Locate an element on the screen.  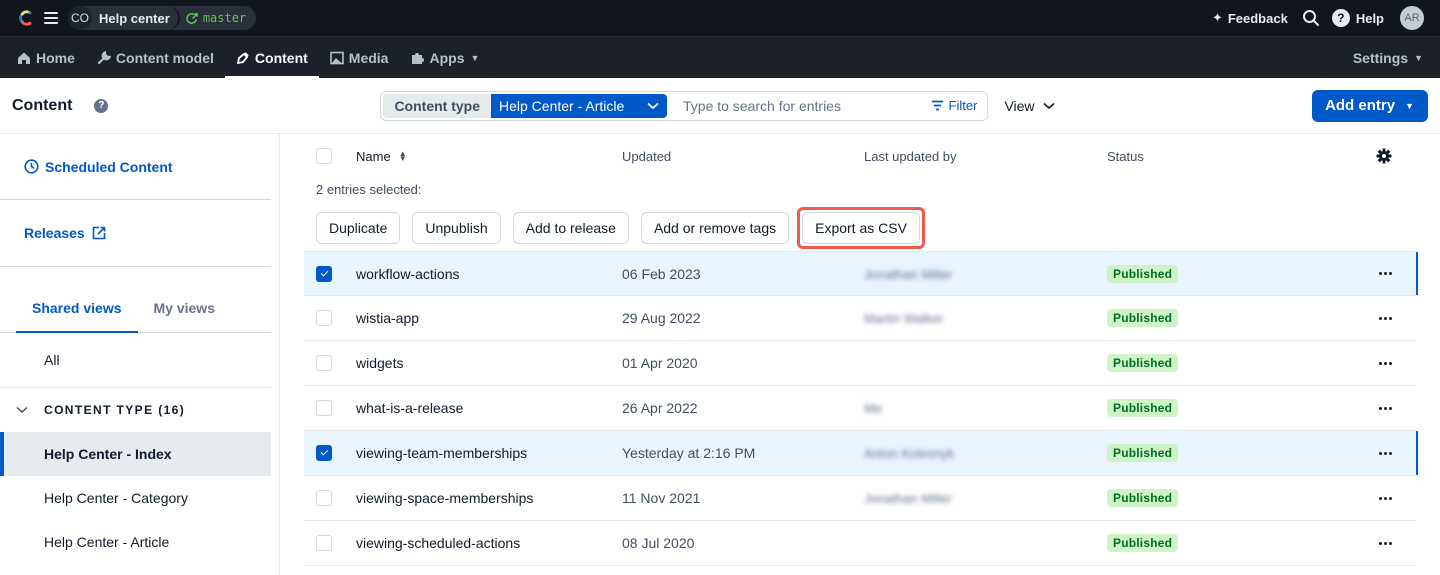
wrench-icon is located at coordinates (104, 57).